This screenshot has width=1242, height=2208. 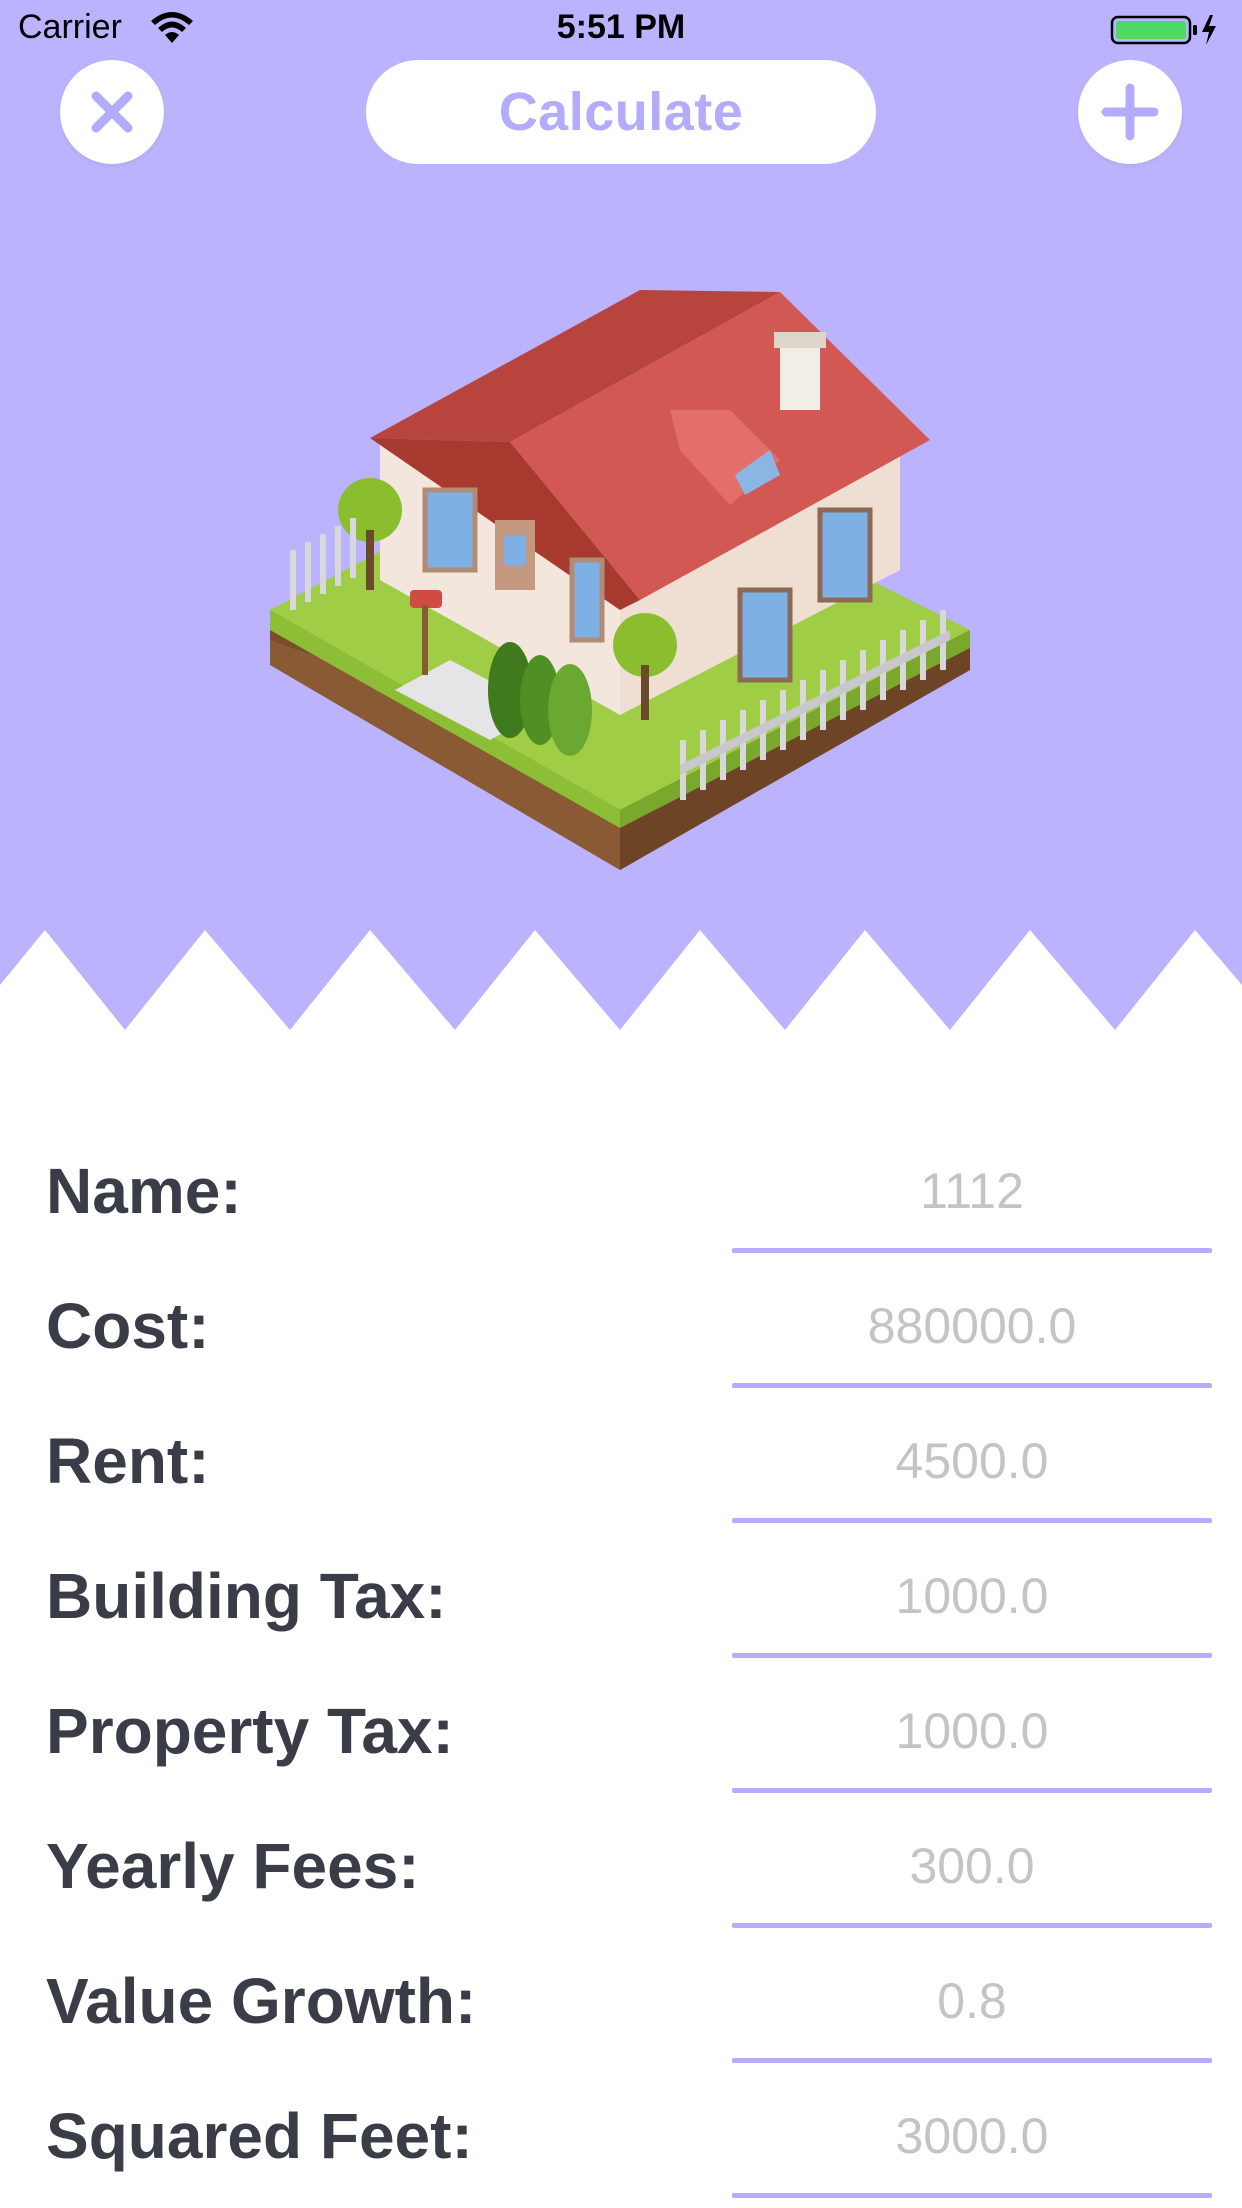 What do you see at coordinates (972, 1731) in the screenshot?
I see `property-tax-input` at bounding box center [972, 1731].